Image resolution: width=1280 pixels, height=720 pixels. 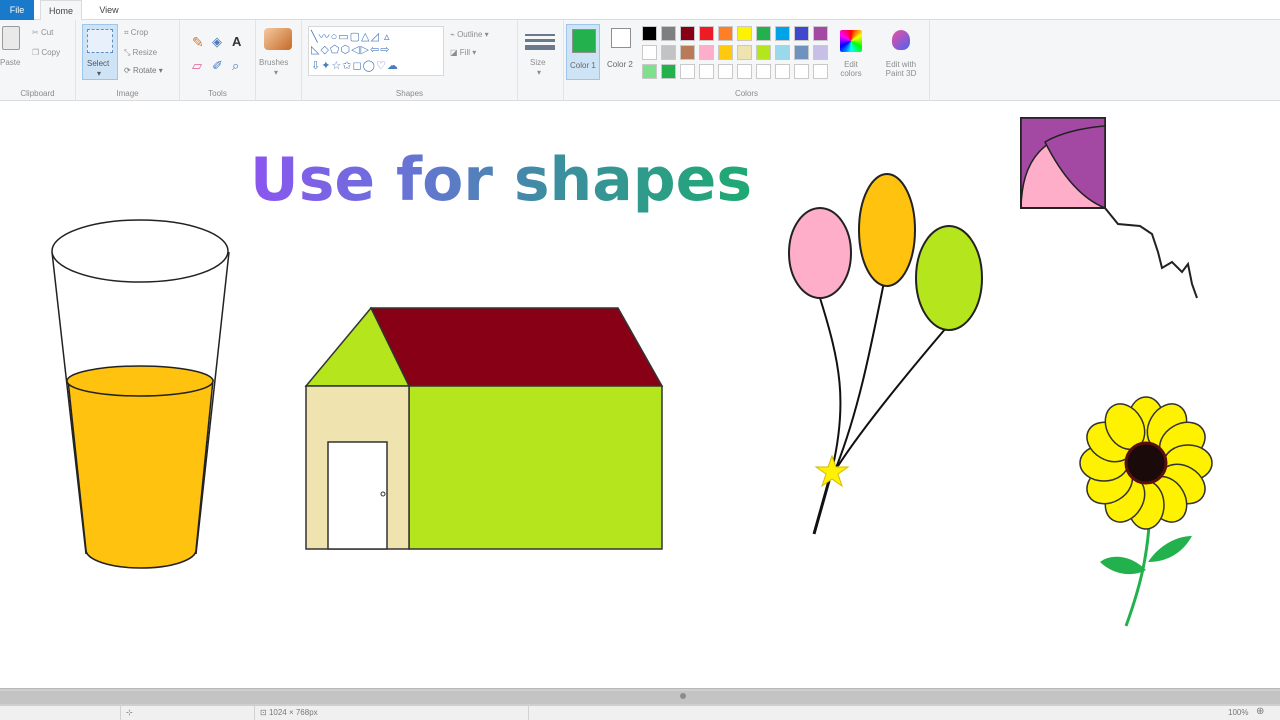 What do you see at coordinates (11, 38) in the screenshot?
I see `paste-icon` at bounding box center [11, 38].